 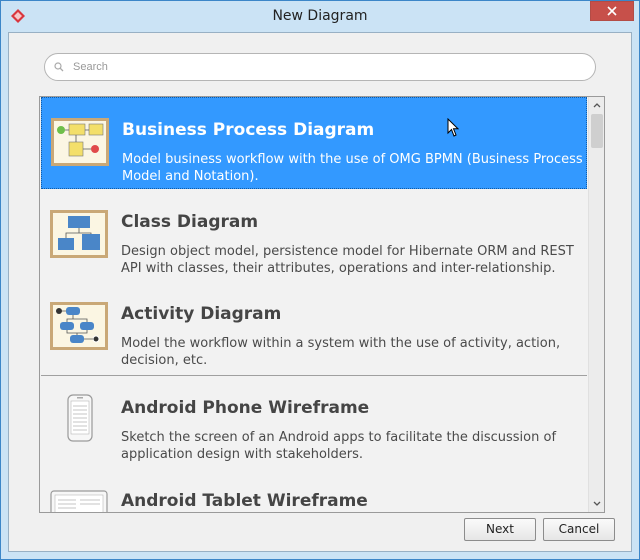 I want to click on cancel-button: Cancel, so click(x=579, y=529).